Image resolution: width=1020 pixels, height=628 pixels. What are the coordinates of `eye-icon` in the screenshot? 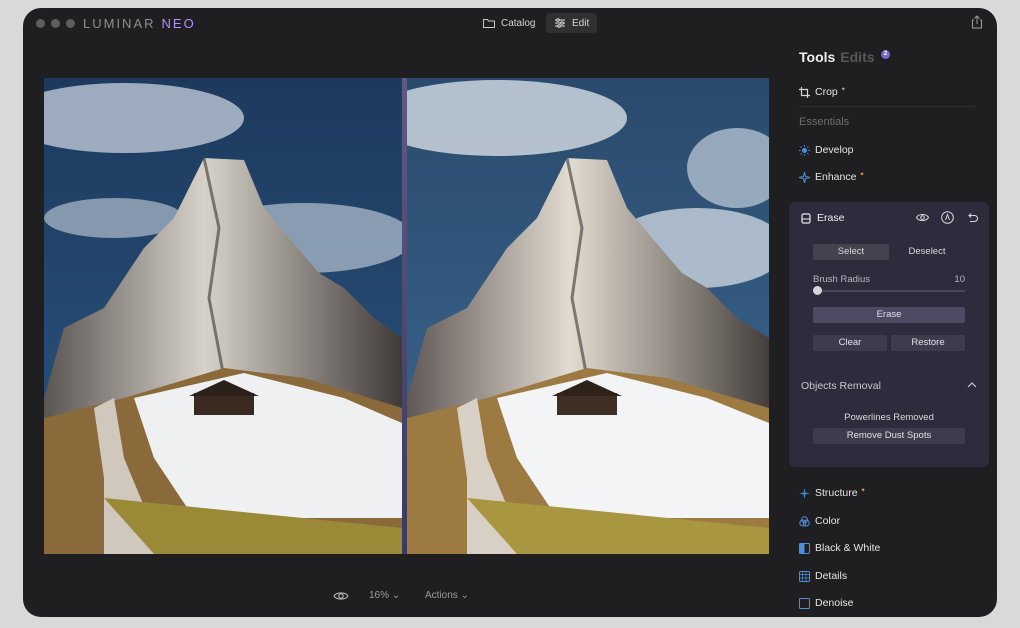 It's located at (922, 217).